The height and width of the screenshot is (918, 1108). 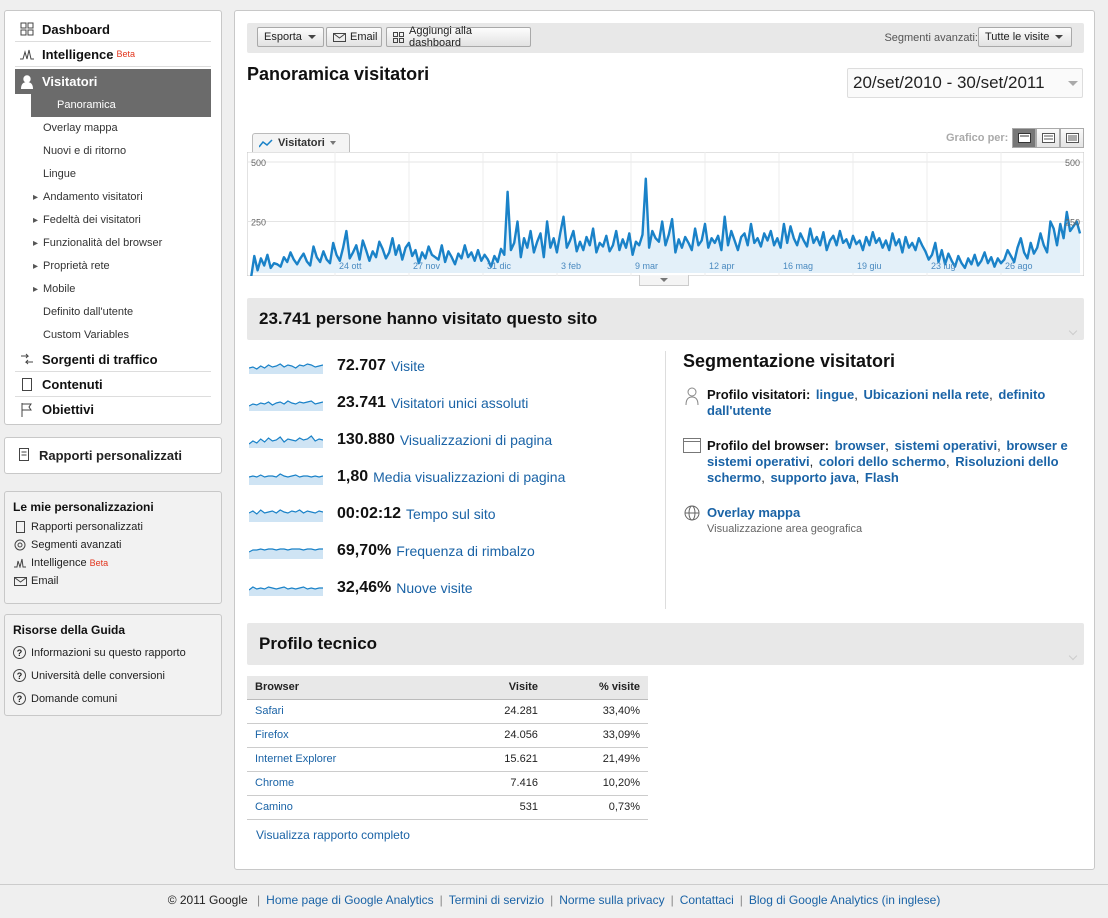 What do you see at coordinates (408, 366) in the screenshot?
I see `metric-link: Visite` at bounding box center [408, 366].